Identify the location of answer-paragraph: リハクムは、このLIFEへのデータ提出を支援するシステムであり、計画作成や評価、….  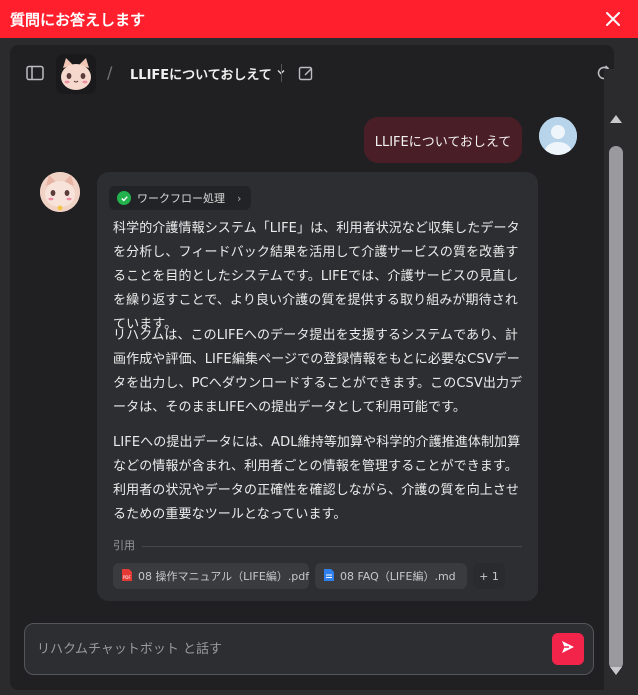
(318, 371).